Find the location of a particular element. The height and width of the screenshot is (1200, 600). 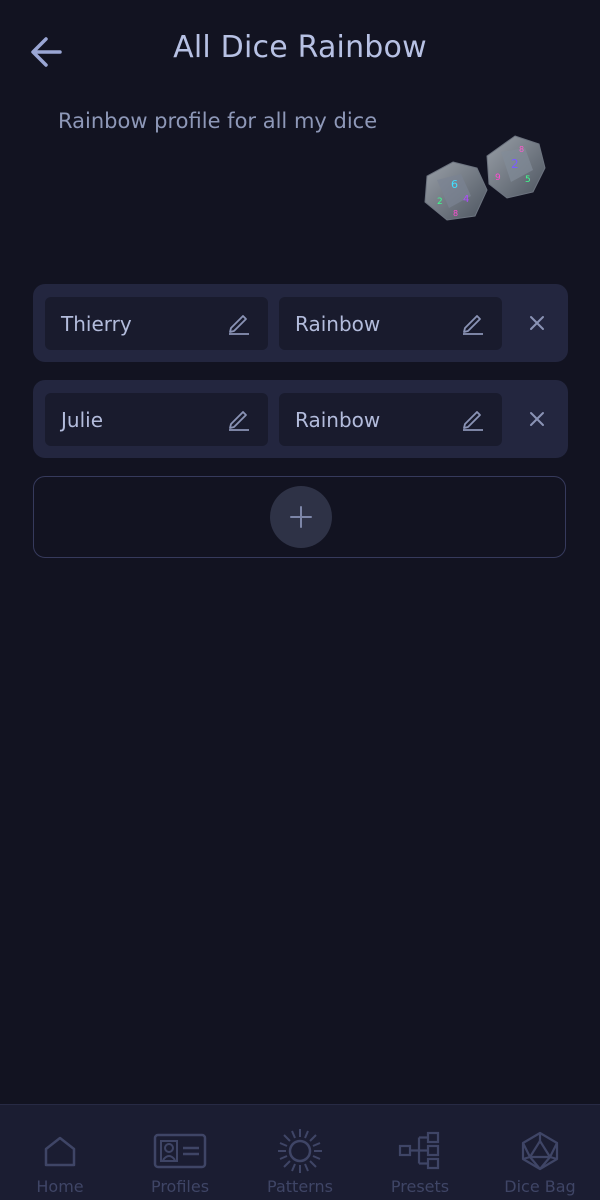

sun-burst-icon is located at coordinates (300, 1151).